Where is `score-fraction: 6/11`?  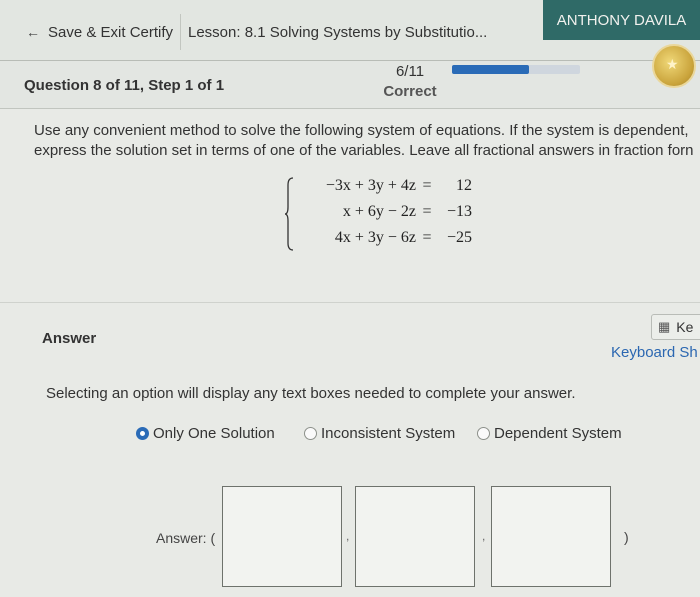 score-fraction: 6/11 is located at coordinates (410, 71).